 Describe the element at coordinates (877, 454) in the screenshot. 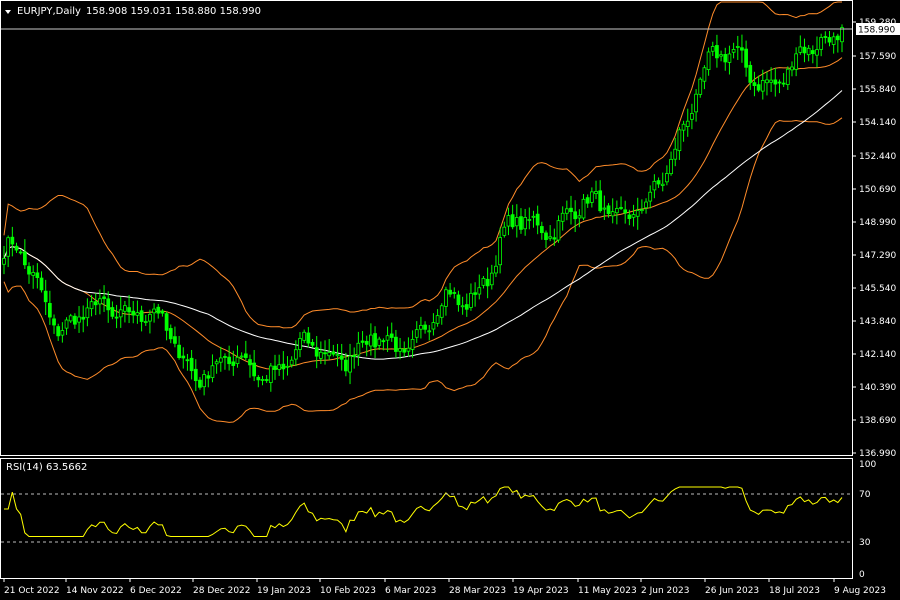

I see `price-tick: 136.990` at that location.